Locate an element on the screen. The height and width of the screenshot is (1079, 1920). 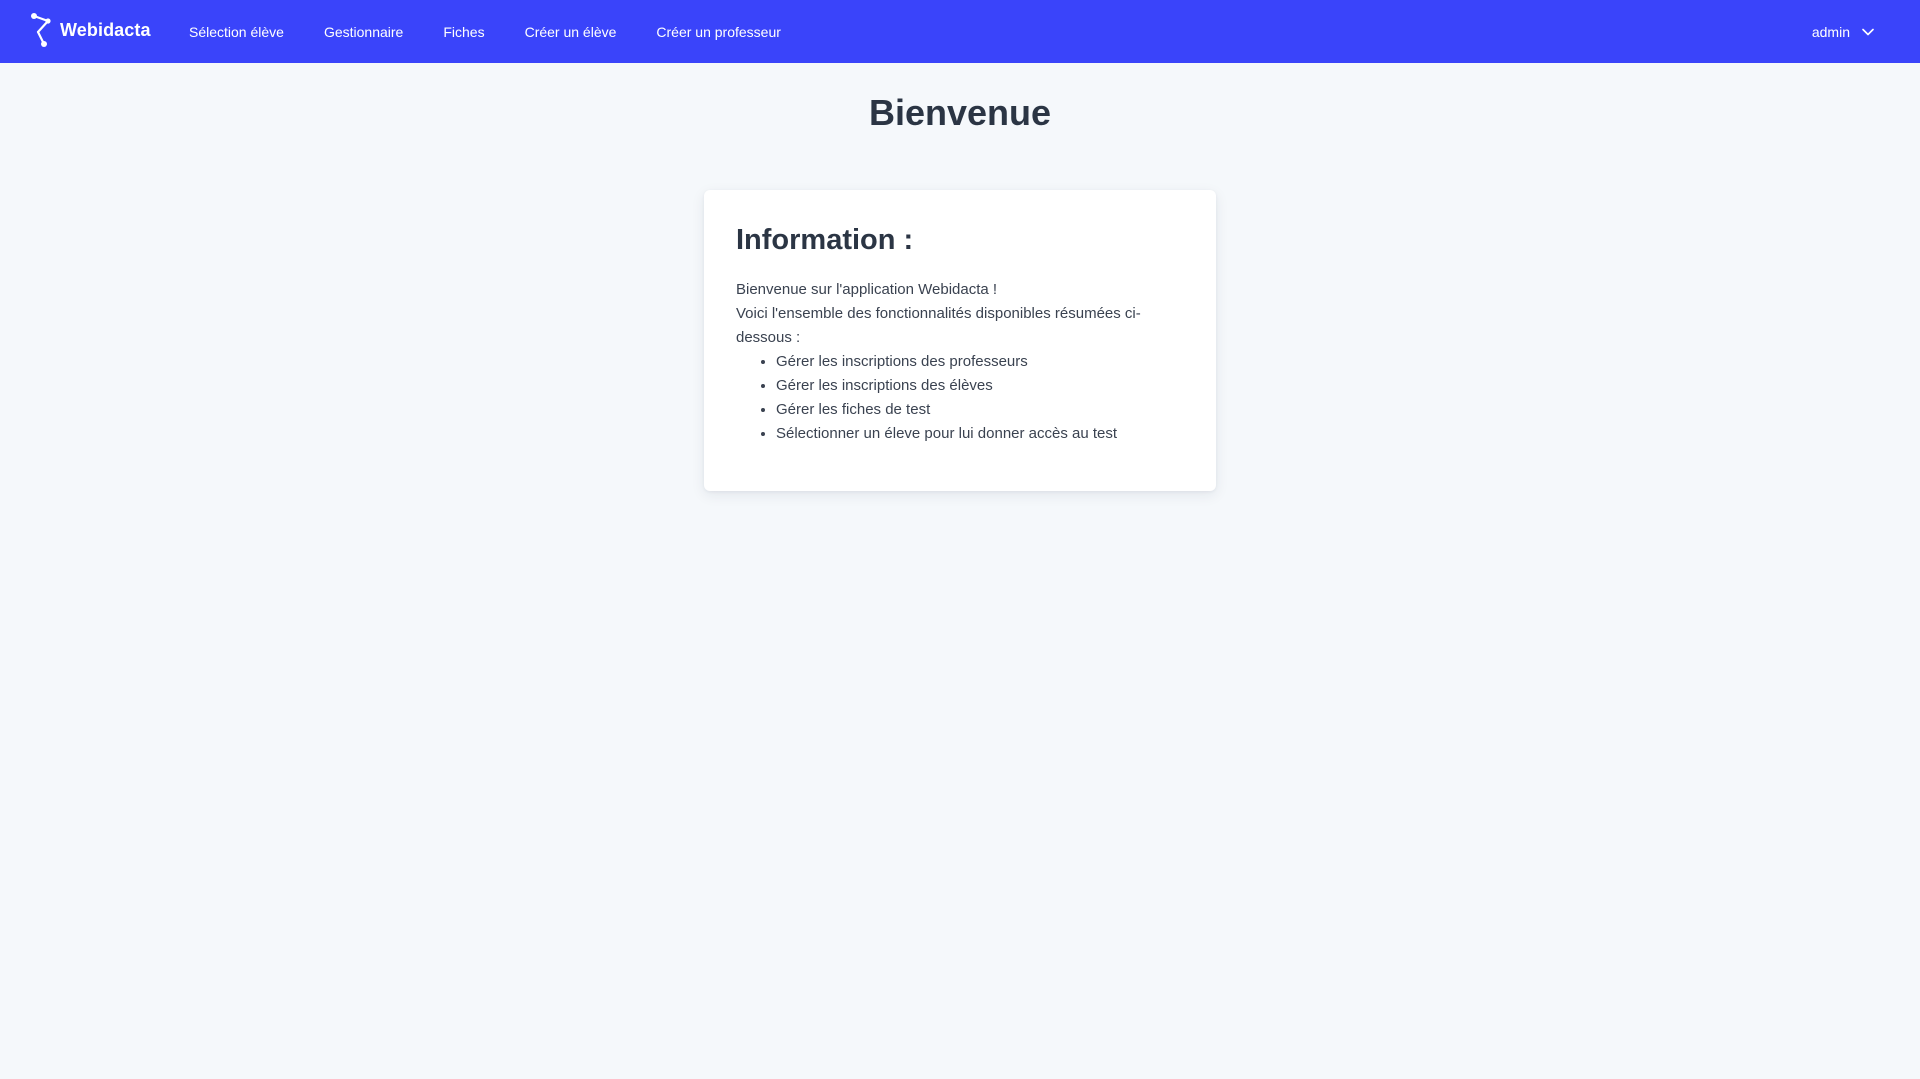
user-name: admin is located at coordinates (1830, 31).